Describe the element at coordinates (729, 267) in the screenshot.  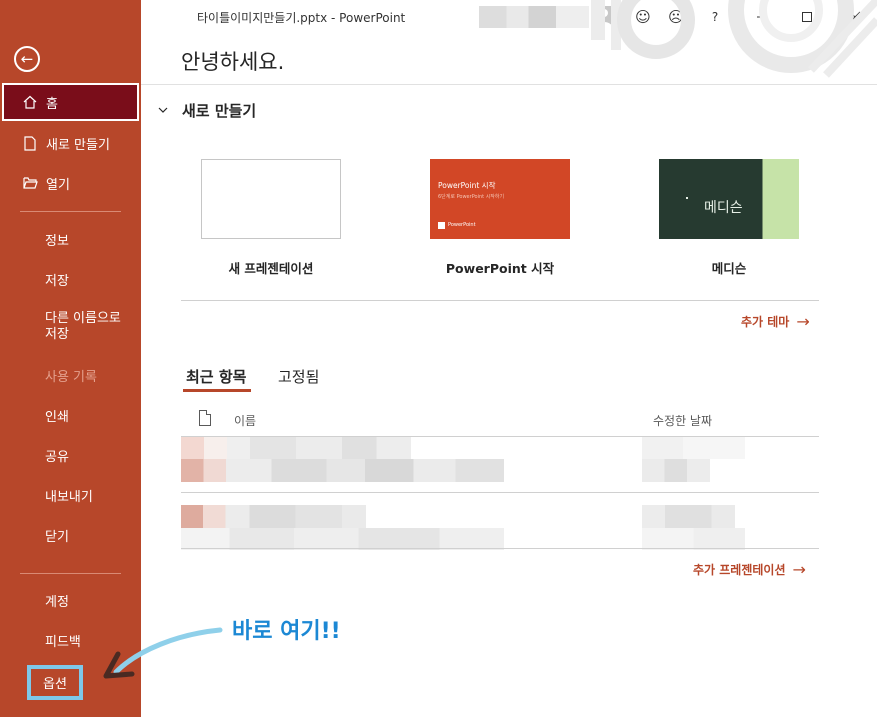
I see `template-label: 메디슨` at that location.